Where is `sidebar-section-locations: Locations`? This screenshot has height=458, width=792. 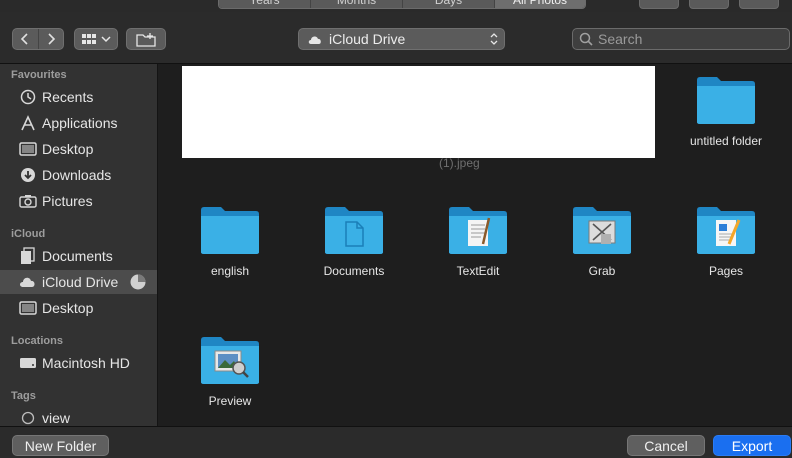
sidebar-section-locations: Locations is located at coordinates (37, 341).